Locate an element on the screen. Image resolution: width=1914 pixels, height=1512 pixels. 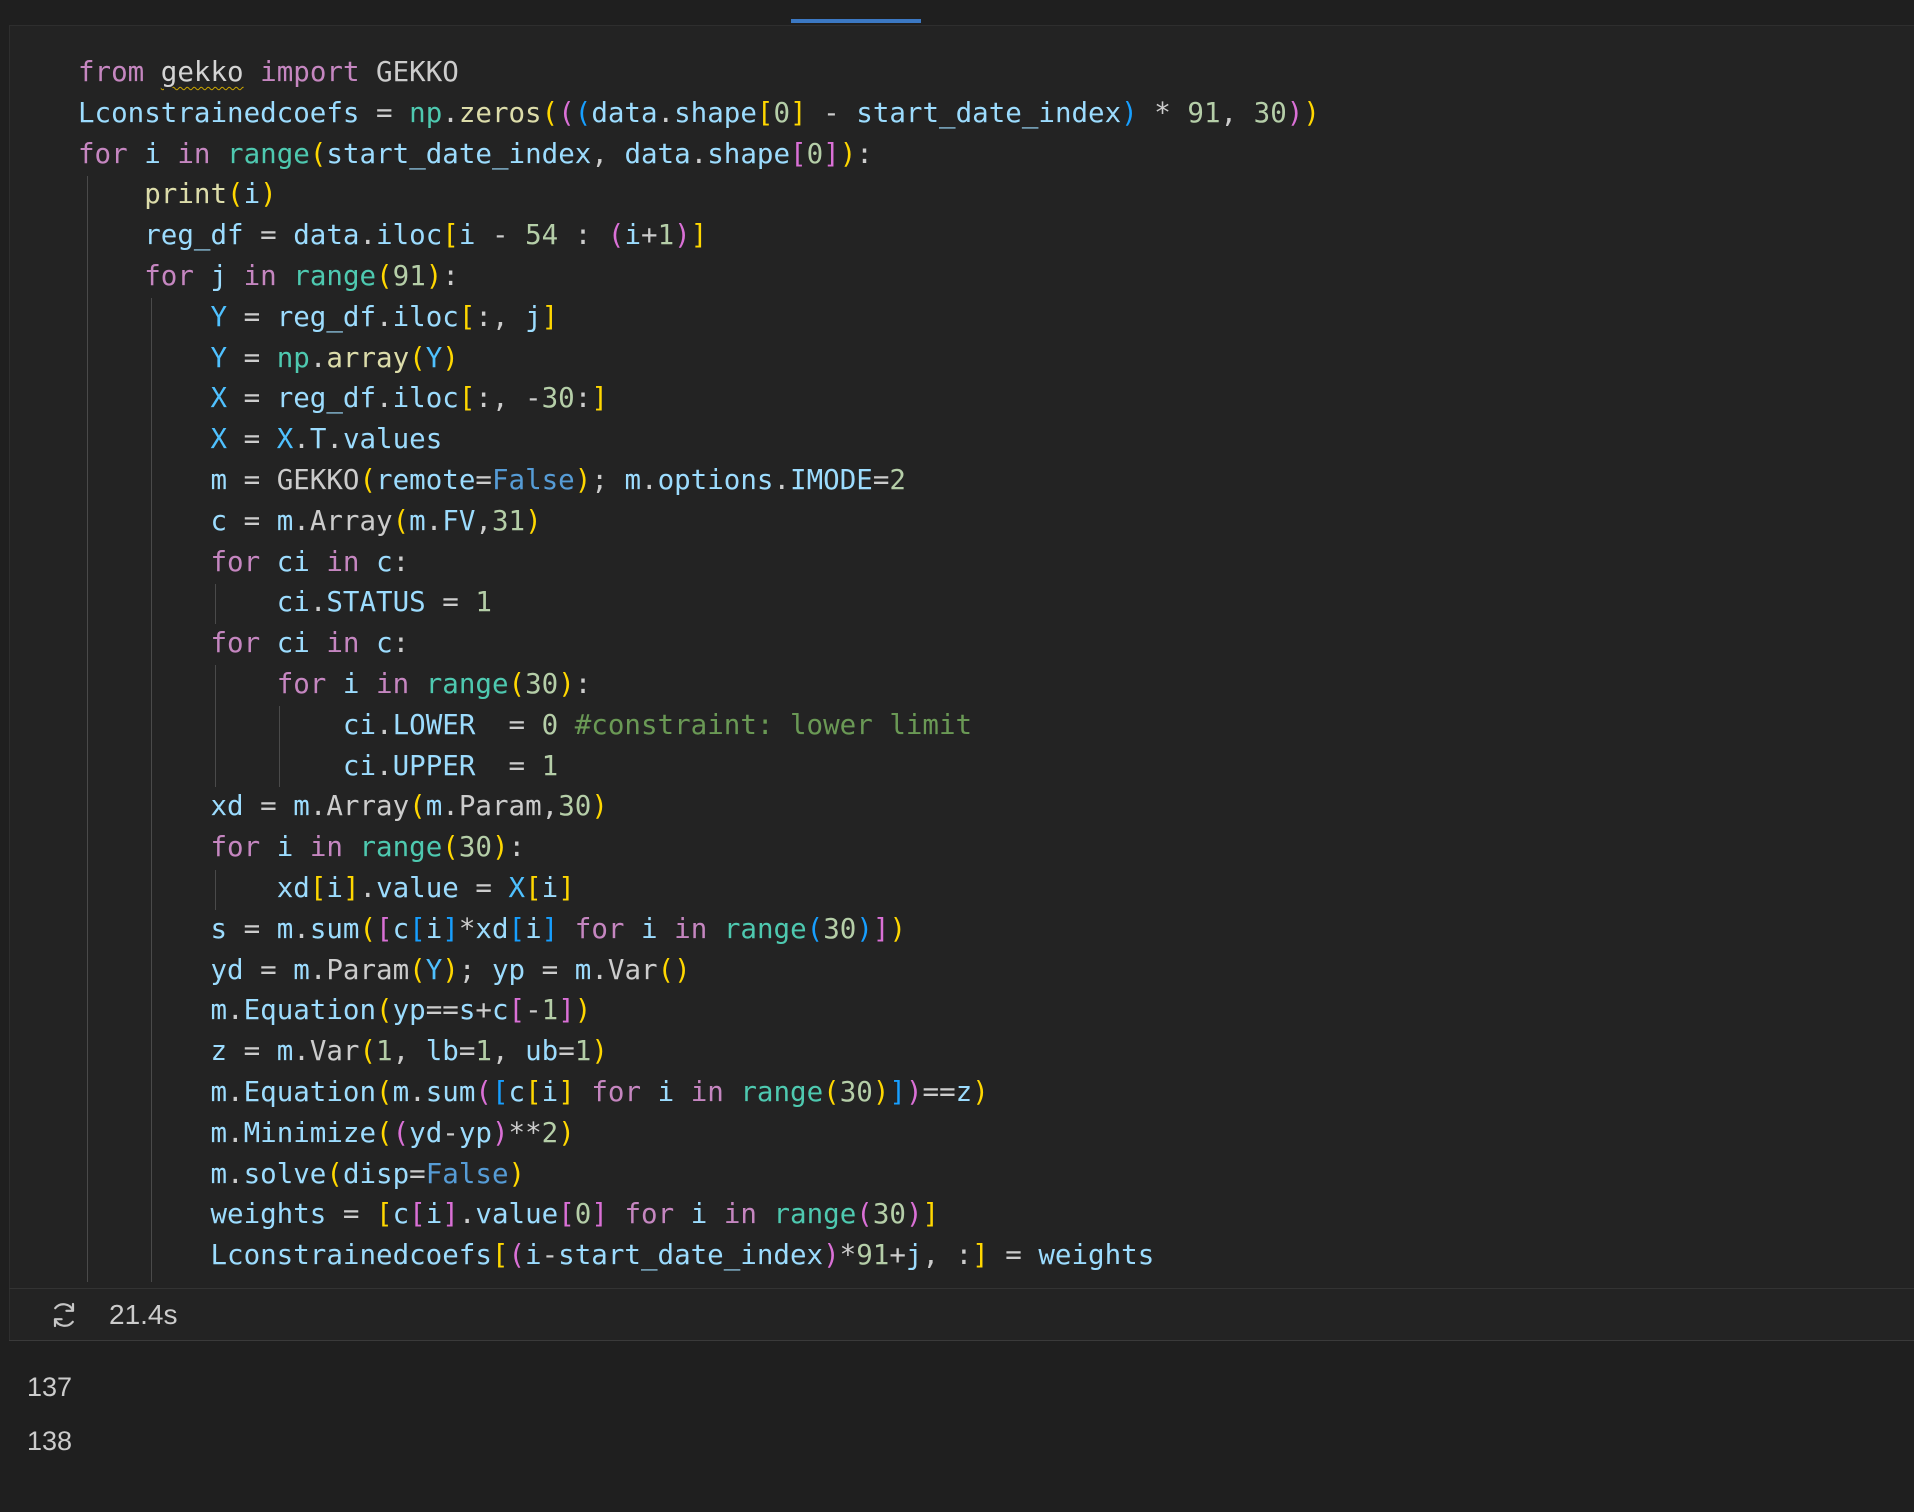
code-line: Y = np.array(Y) is located at coordinates (699, 358).